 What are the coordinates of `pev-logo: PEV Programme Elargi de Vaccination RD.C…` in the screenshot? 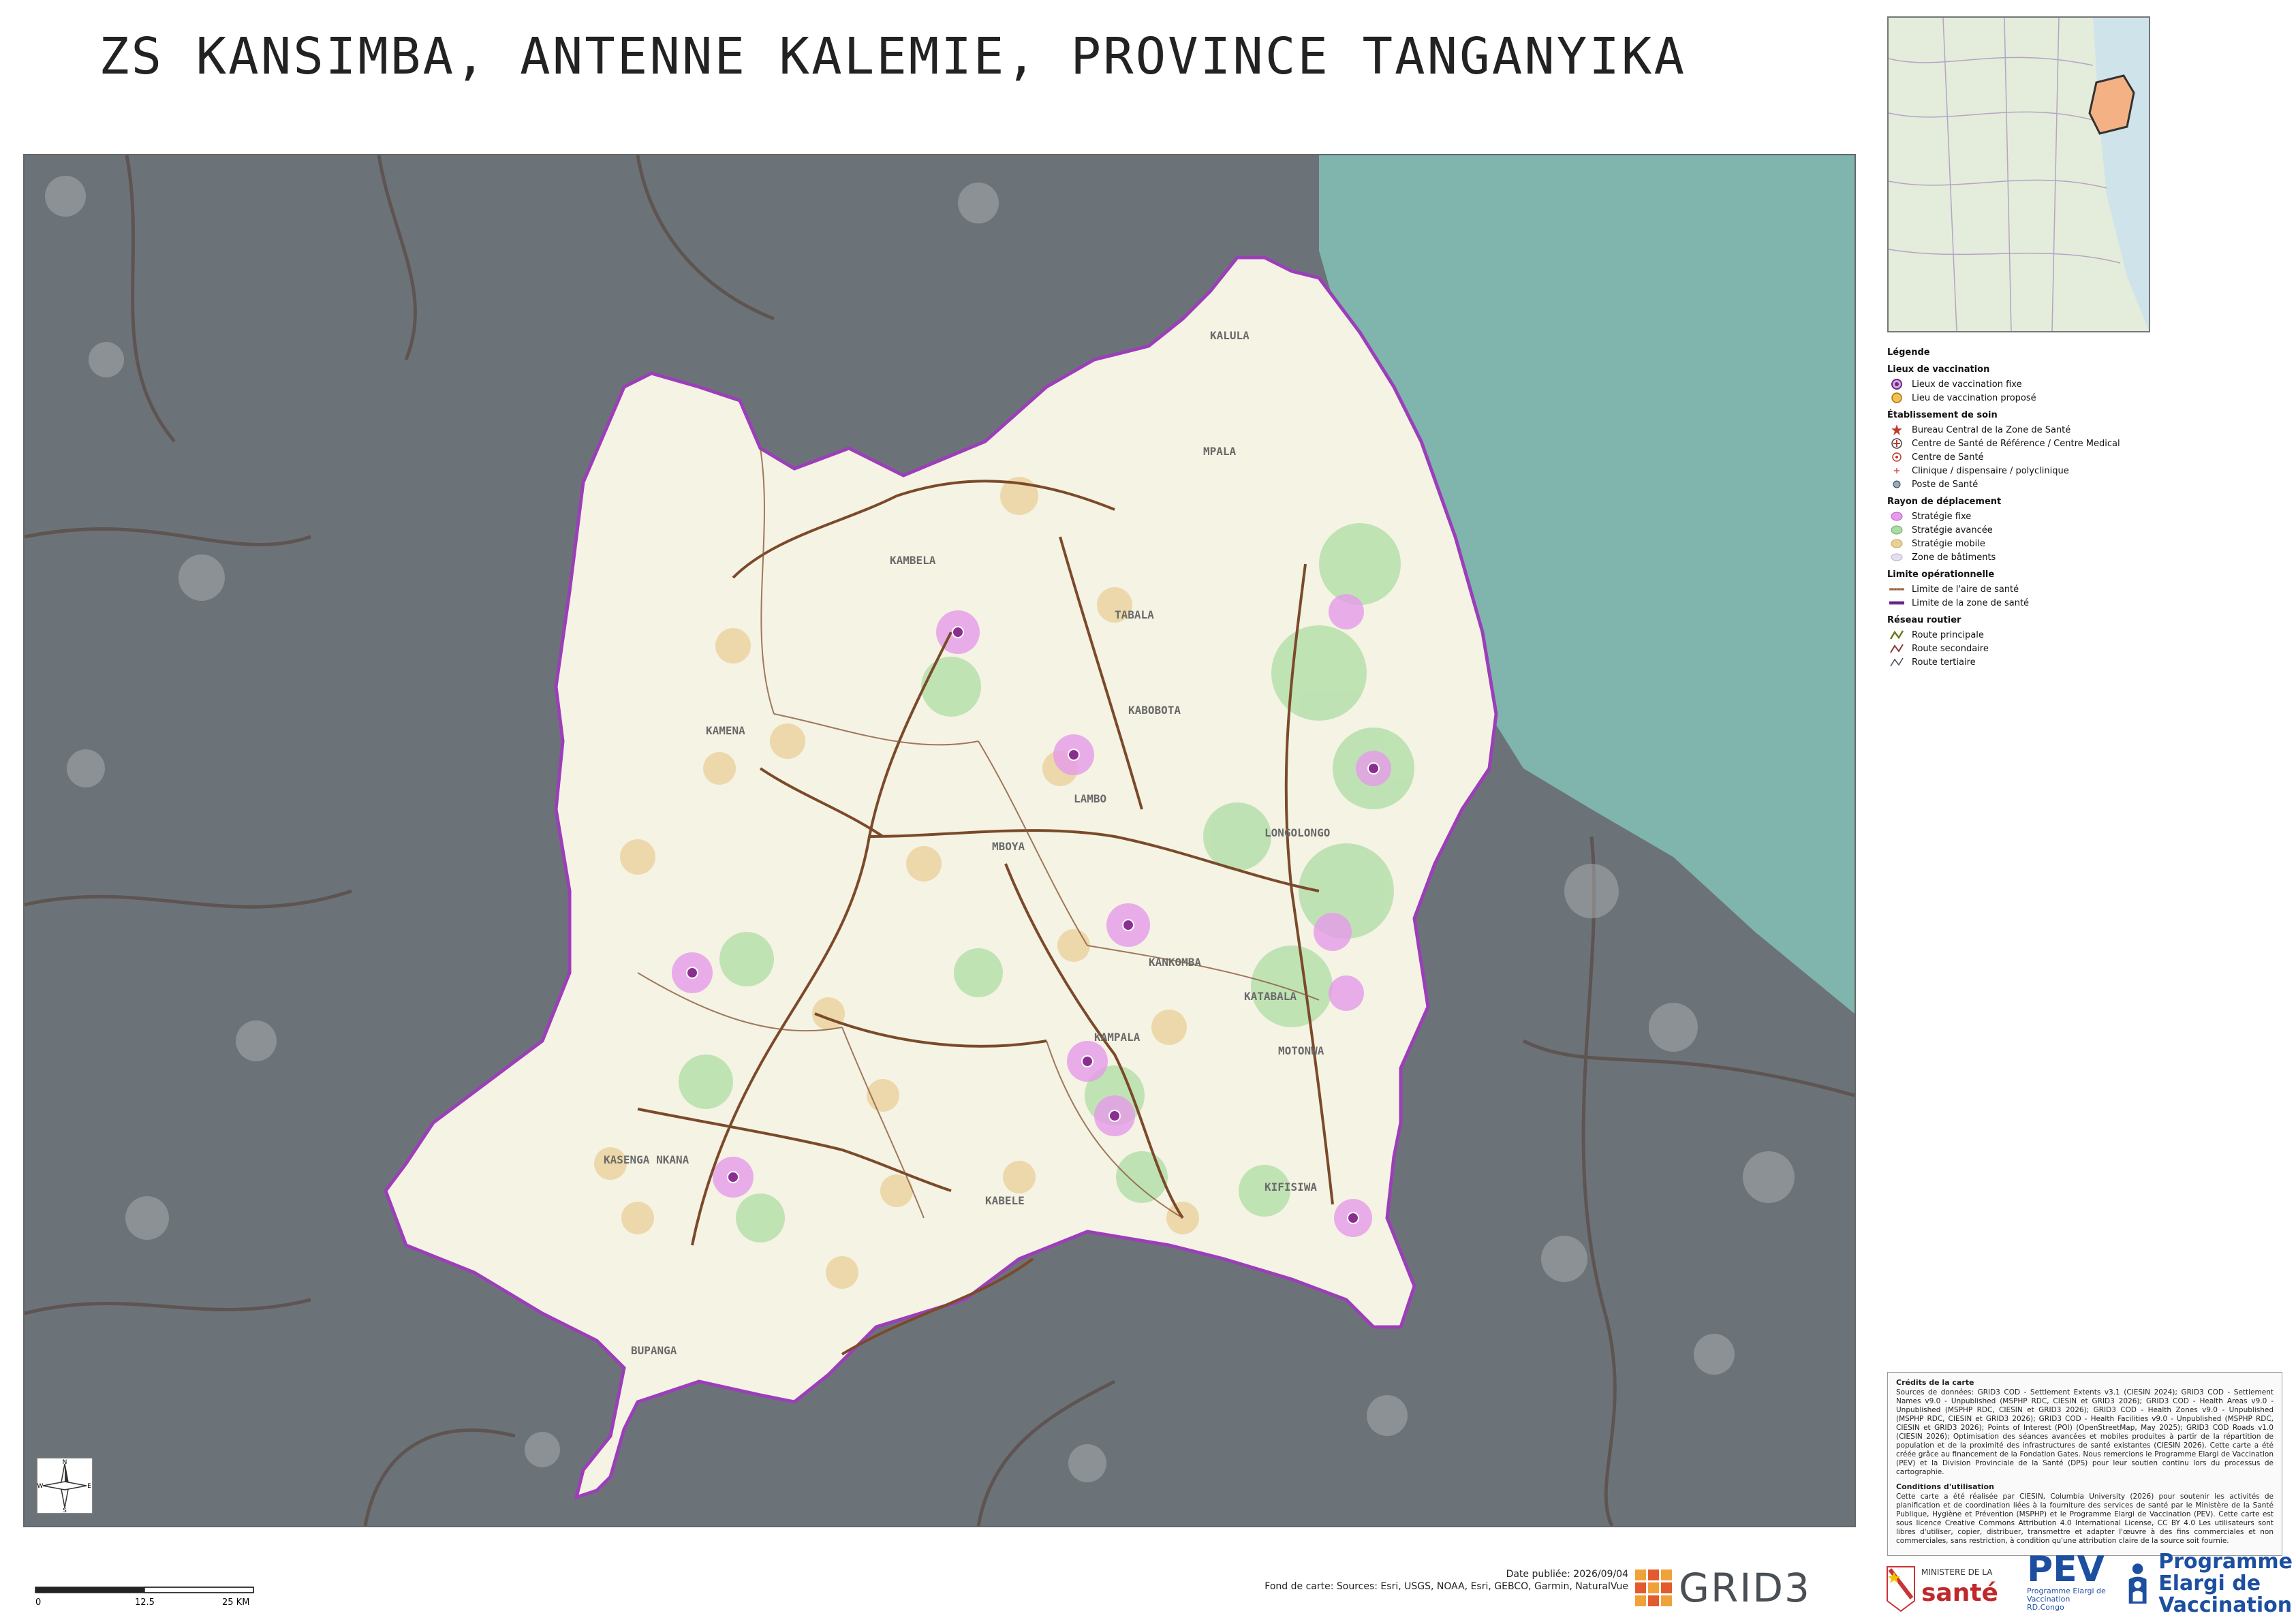 It's located at (2074, 1584).